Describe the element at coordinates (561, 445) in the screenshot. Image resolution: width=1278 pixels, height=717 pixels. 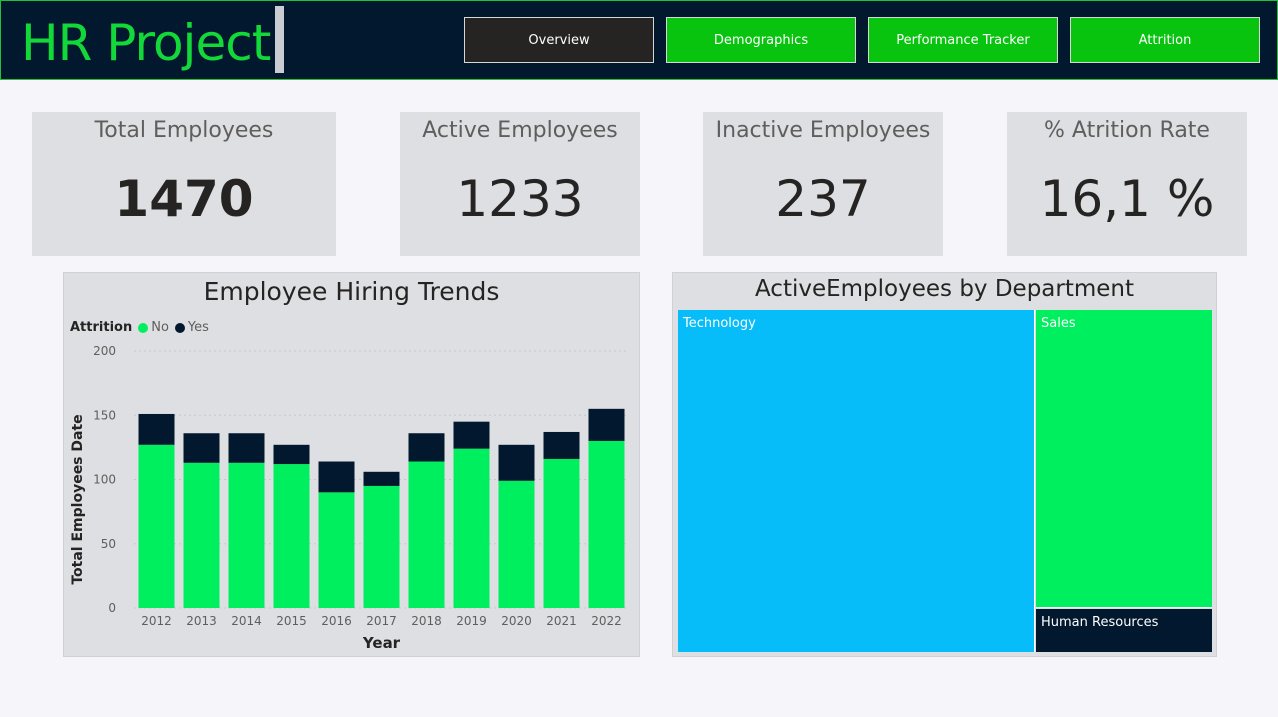
I see `bar-yes-2021` at that location.